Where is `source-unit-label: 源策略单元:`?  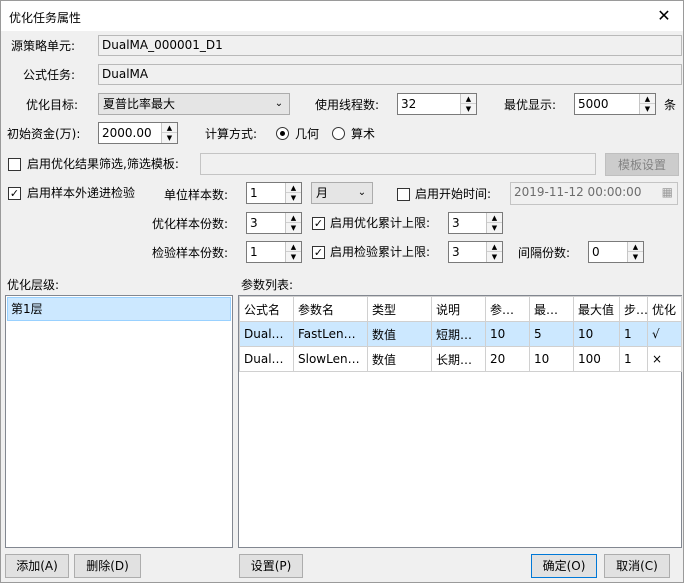 source-unit-label: 源策略单元: is located at coordinates (43, 46).